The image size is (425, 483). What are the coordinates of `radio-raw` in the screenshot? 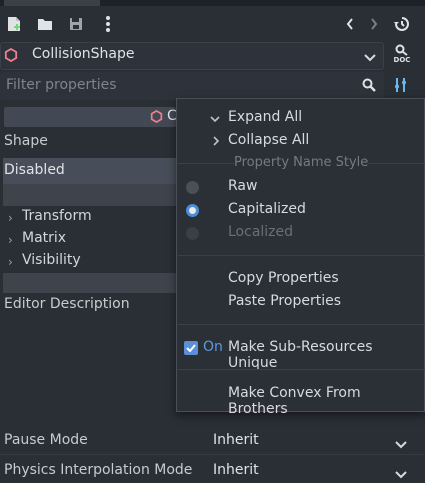 It's located at (192, 187).